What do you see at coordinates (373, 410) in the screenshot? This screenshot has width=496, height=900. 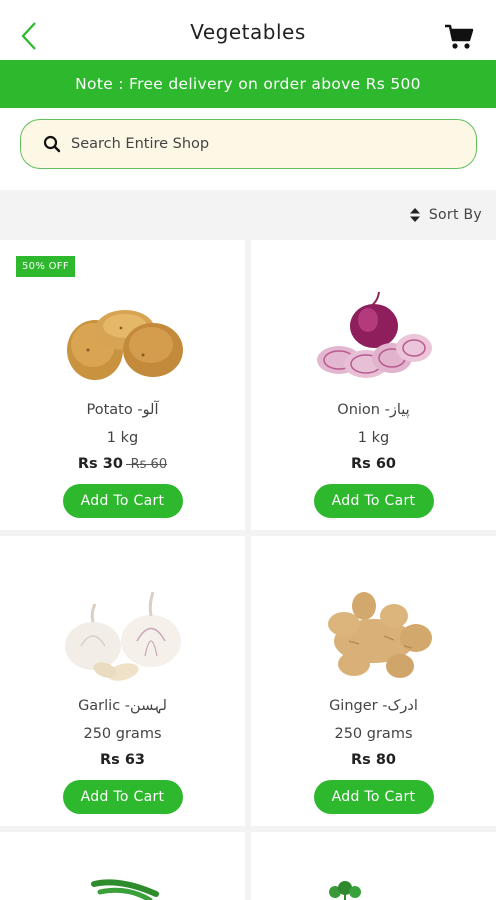 I see `product-name: Onion -پیاز` at bounding box center [373, 410].